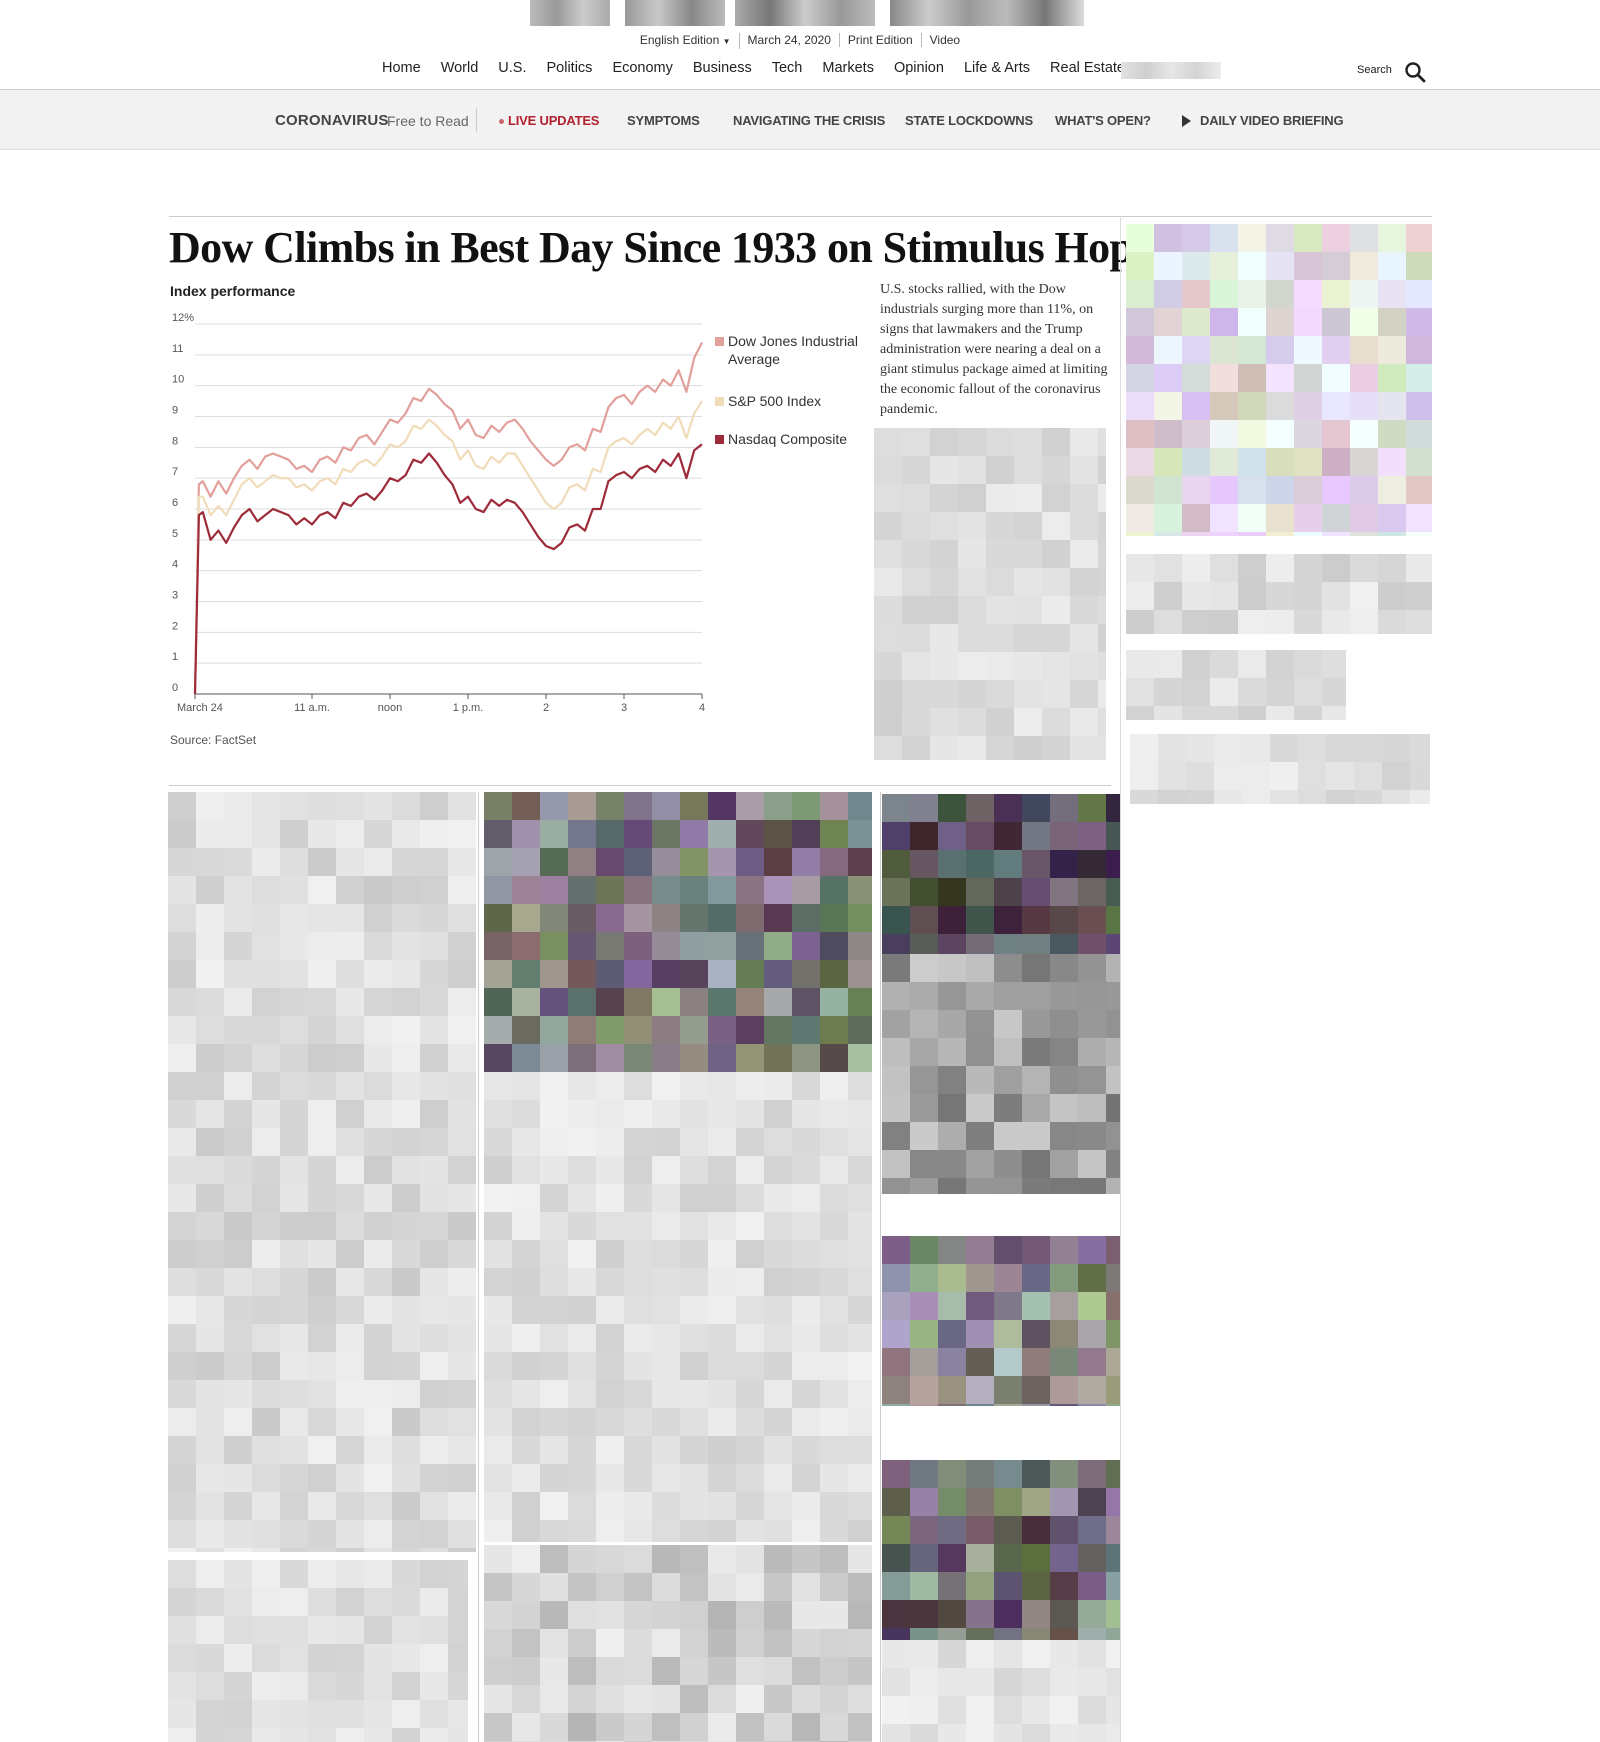 The image size is (1600, 1742). I want to click on live-updates-link: LIVE UPDATES, so click(553, 120).